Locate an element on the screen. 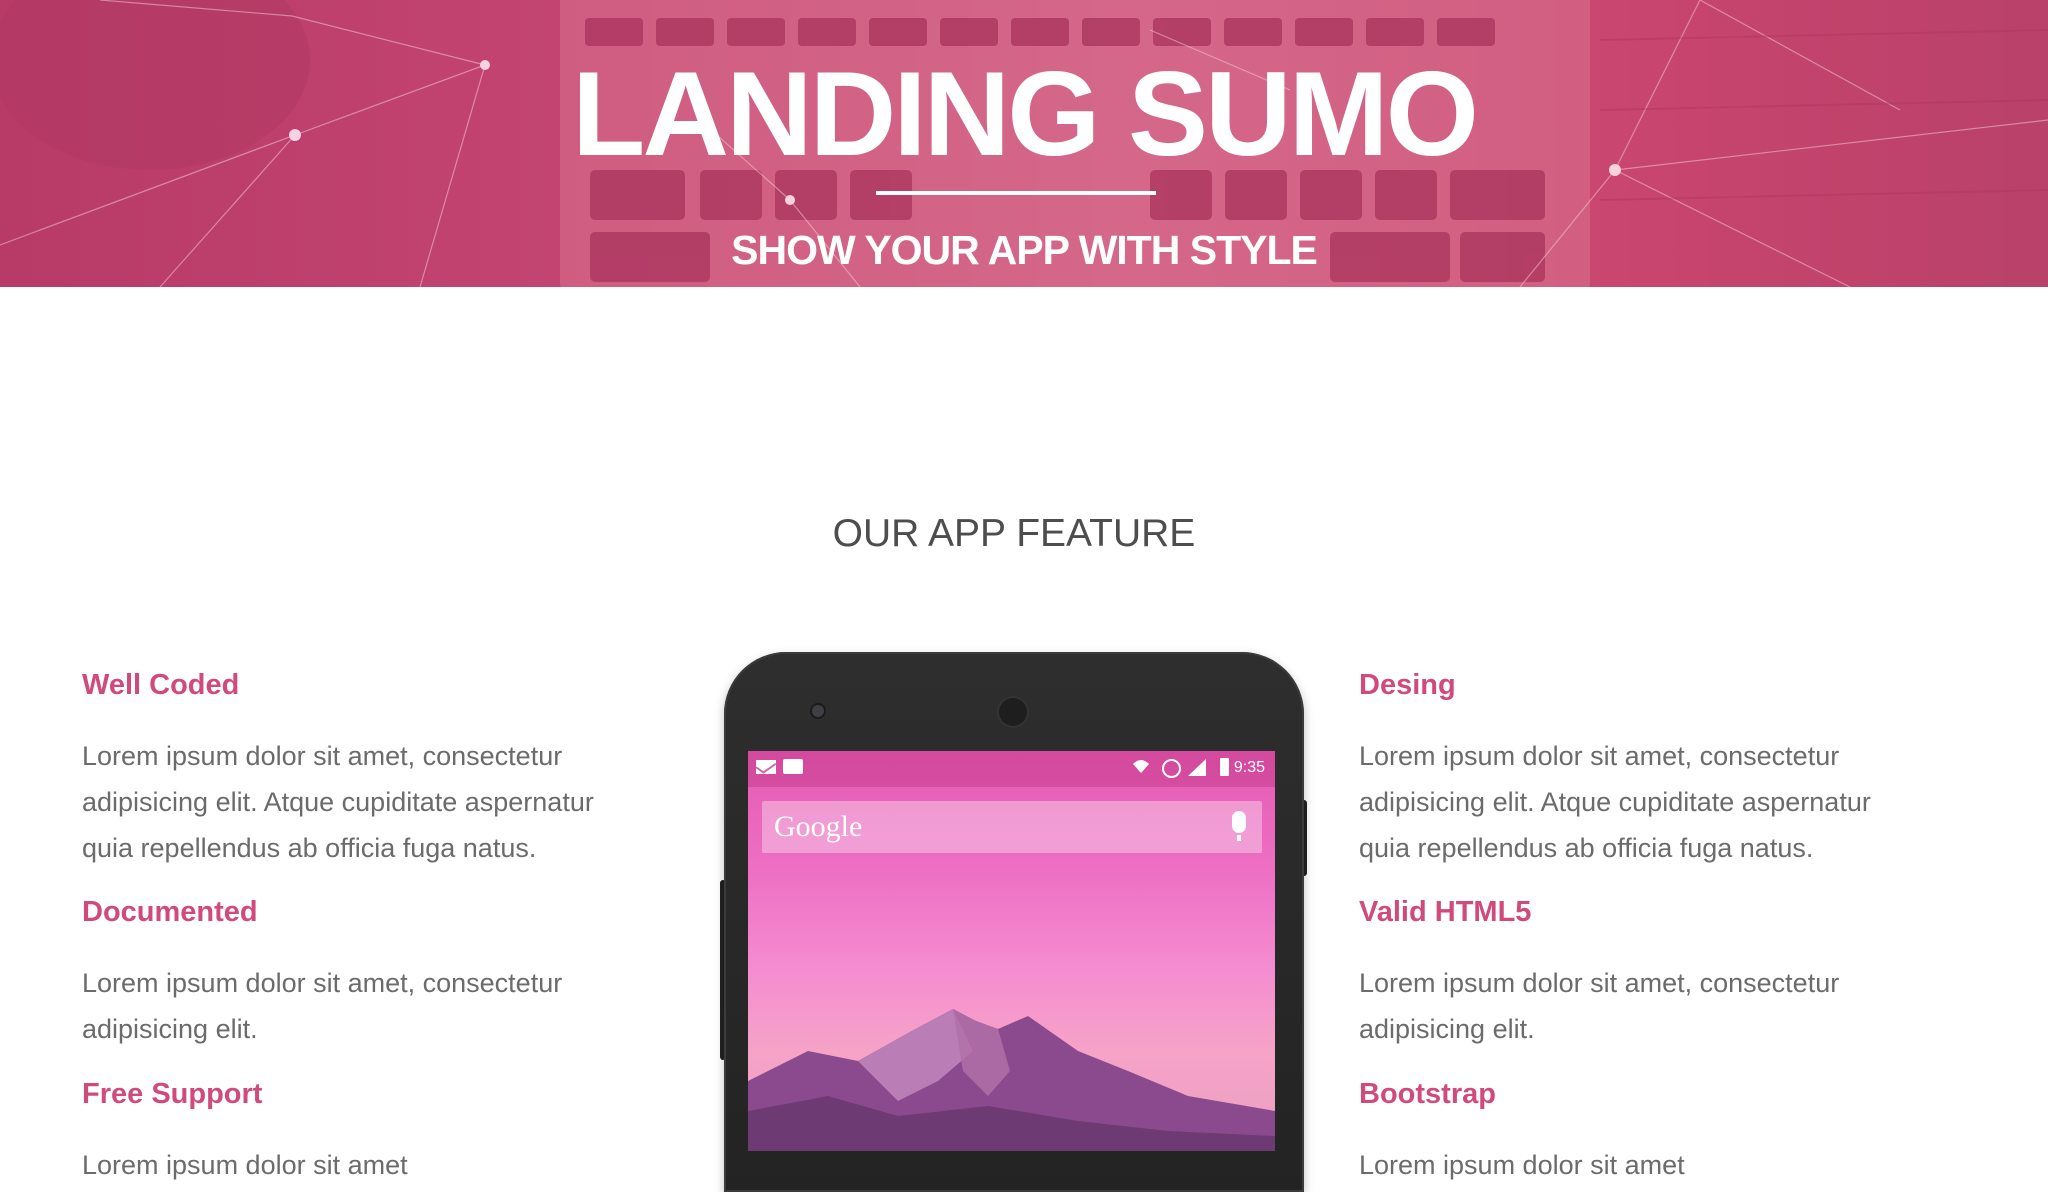  status-time: 9:35 is located at coordinates (1249, 767).